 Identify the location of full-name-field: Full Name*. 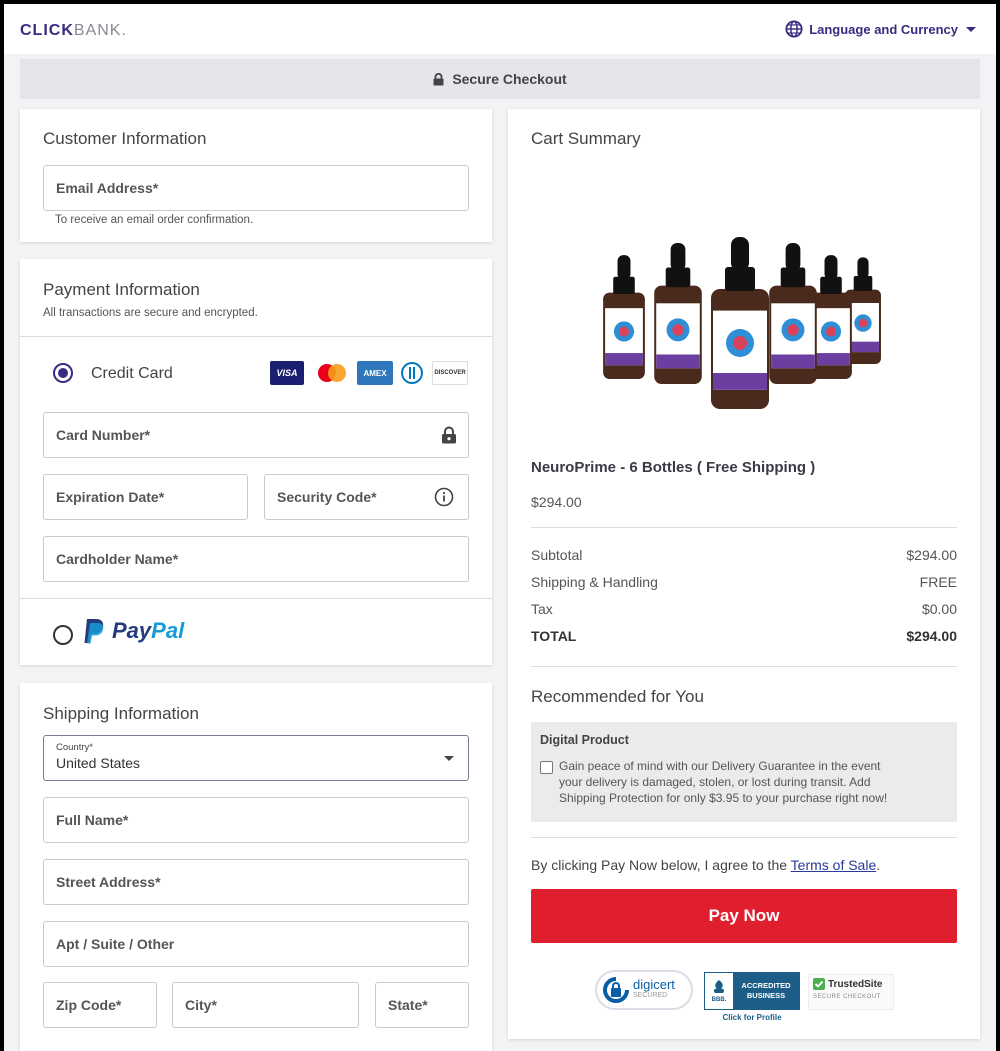
(256, 820).